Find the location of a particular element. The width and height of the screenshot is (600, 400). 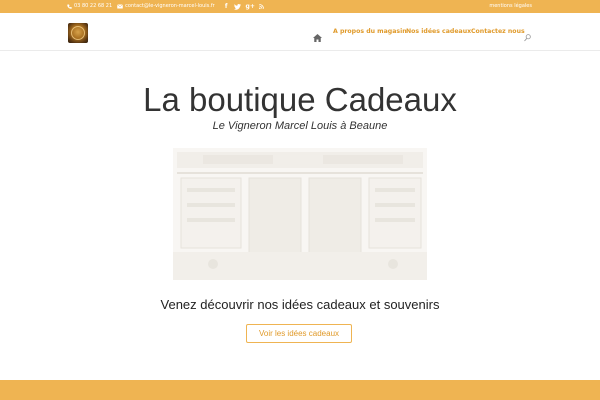

google-plus-icon: g+ is located at coordinates (250, 6).